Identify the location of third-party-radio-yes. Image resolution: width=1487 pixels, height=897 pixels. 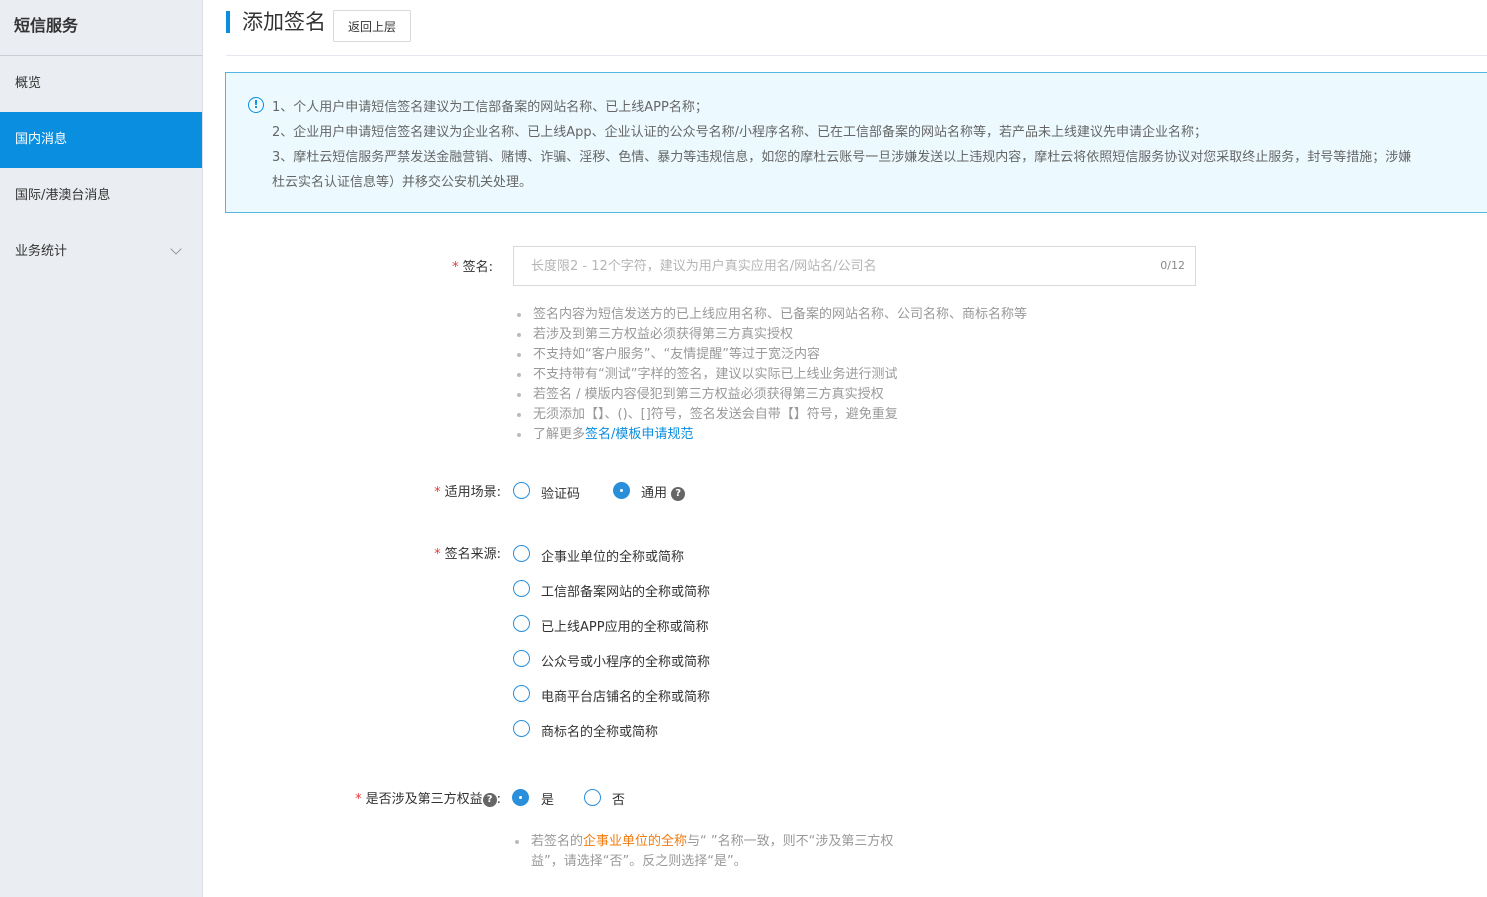
(520, 797).